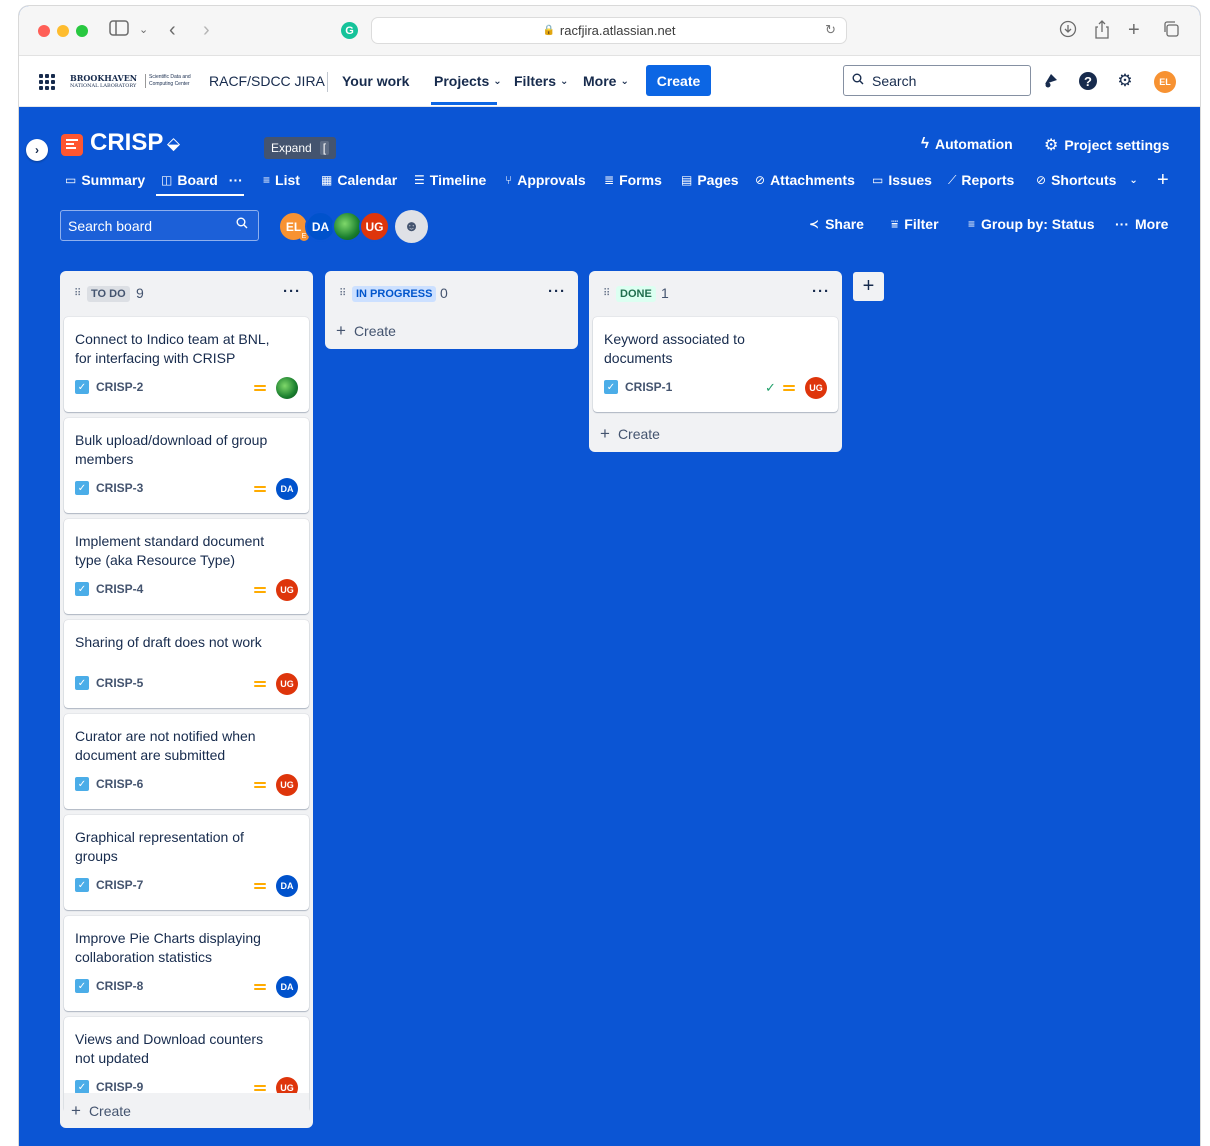  Describe the element at coordinates (1068, 32) in the screenshot. I see `downloads-icon` at that location.